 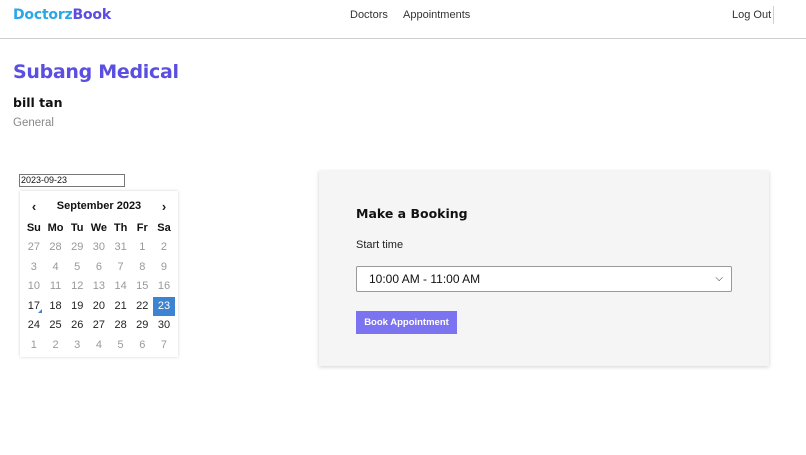 I want to click on calendar-day: 11, so click(x=56, y=287).